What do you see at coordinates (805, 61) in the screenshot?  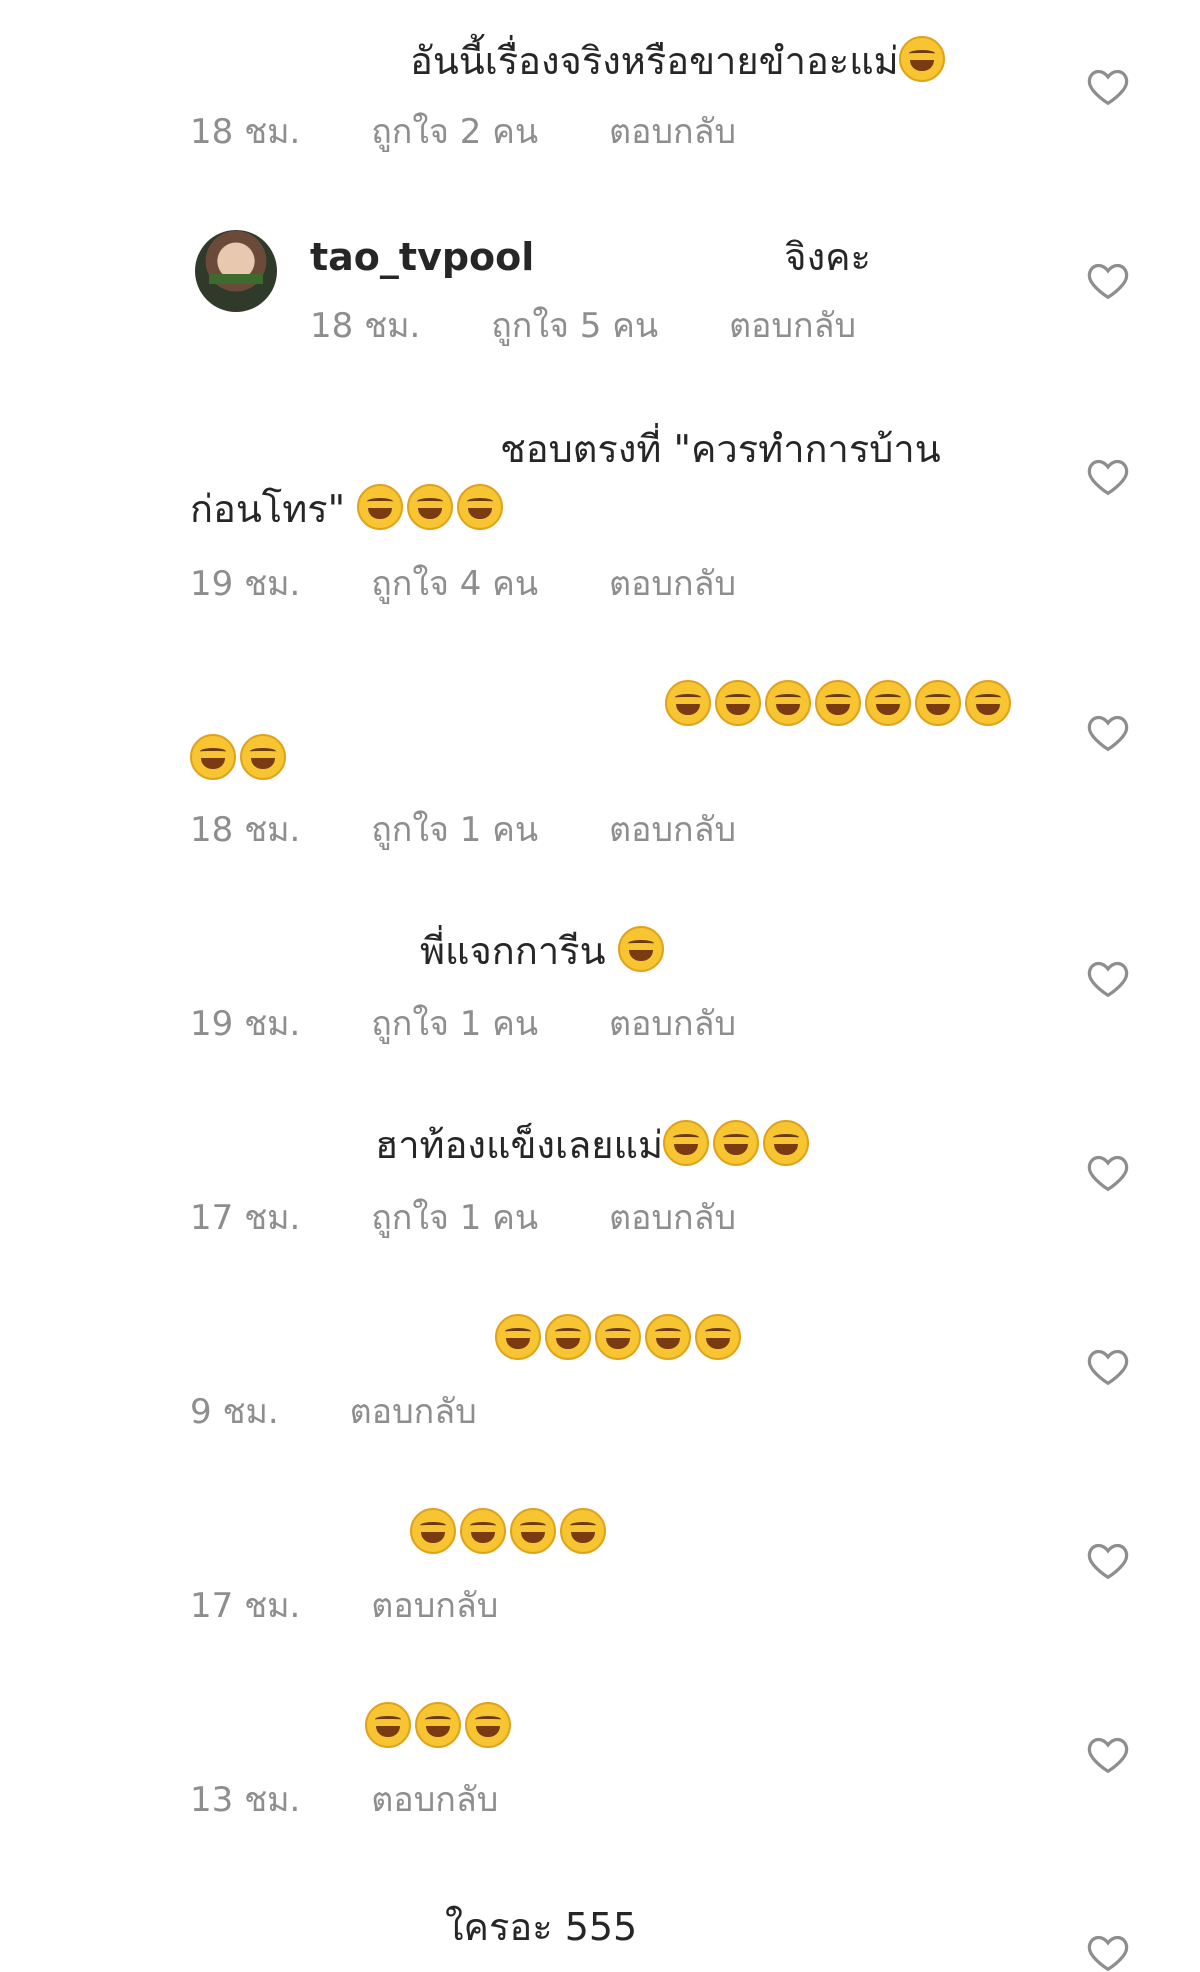 I see `comment-text: อันนี้เรื่องจริงหรือขายขำอะแม่` at bounding box center [805, 61].